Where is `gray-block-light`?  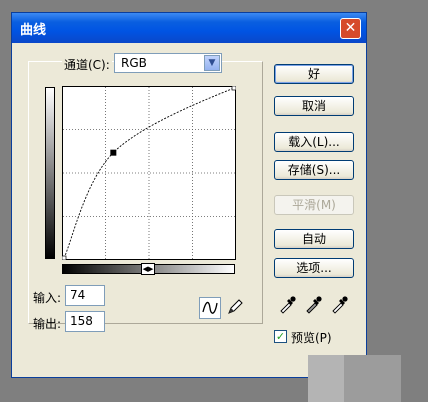 gray-block-light is located at coordinates (326, 378).